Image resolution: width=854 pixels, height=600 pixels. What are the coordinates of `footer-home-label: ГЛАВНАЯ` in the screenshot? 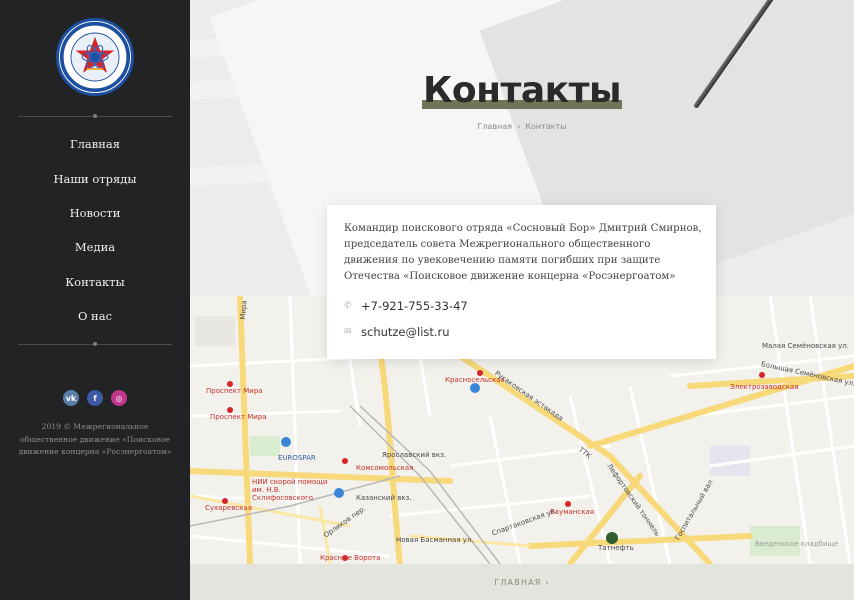 It's located at (518, 582).